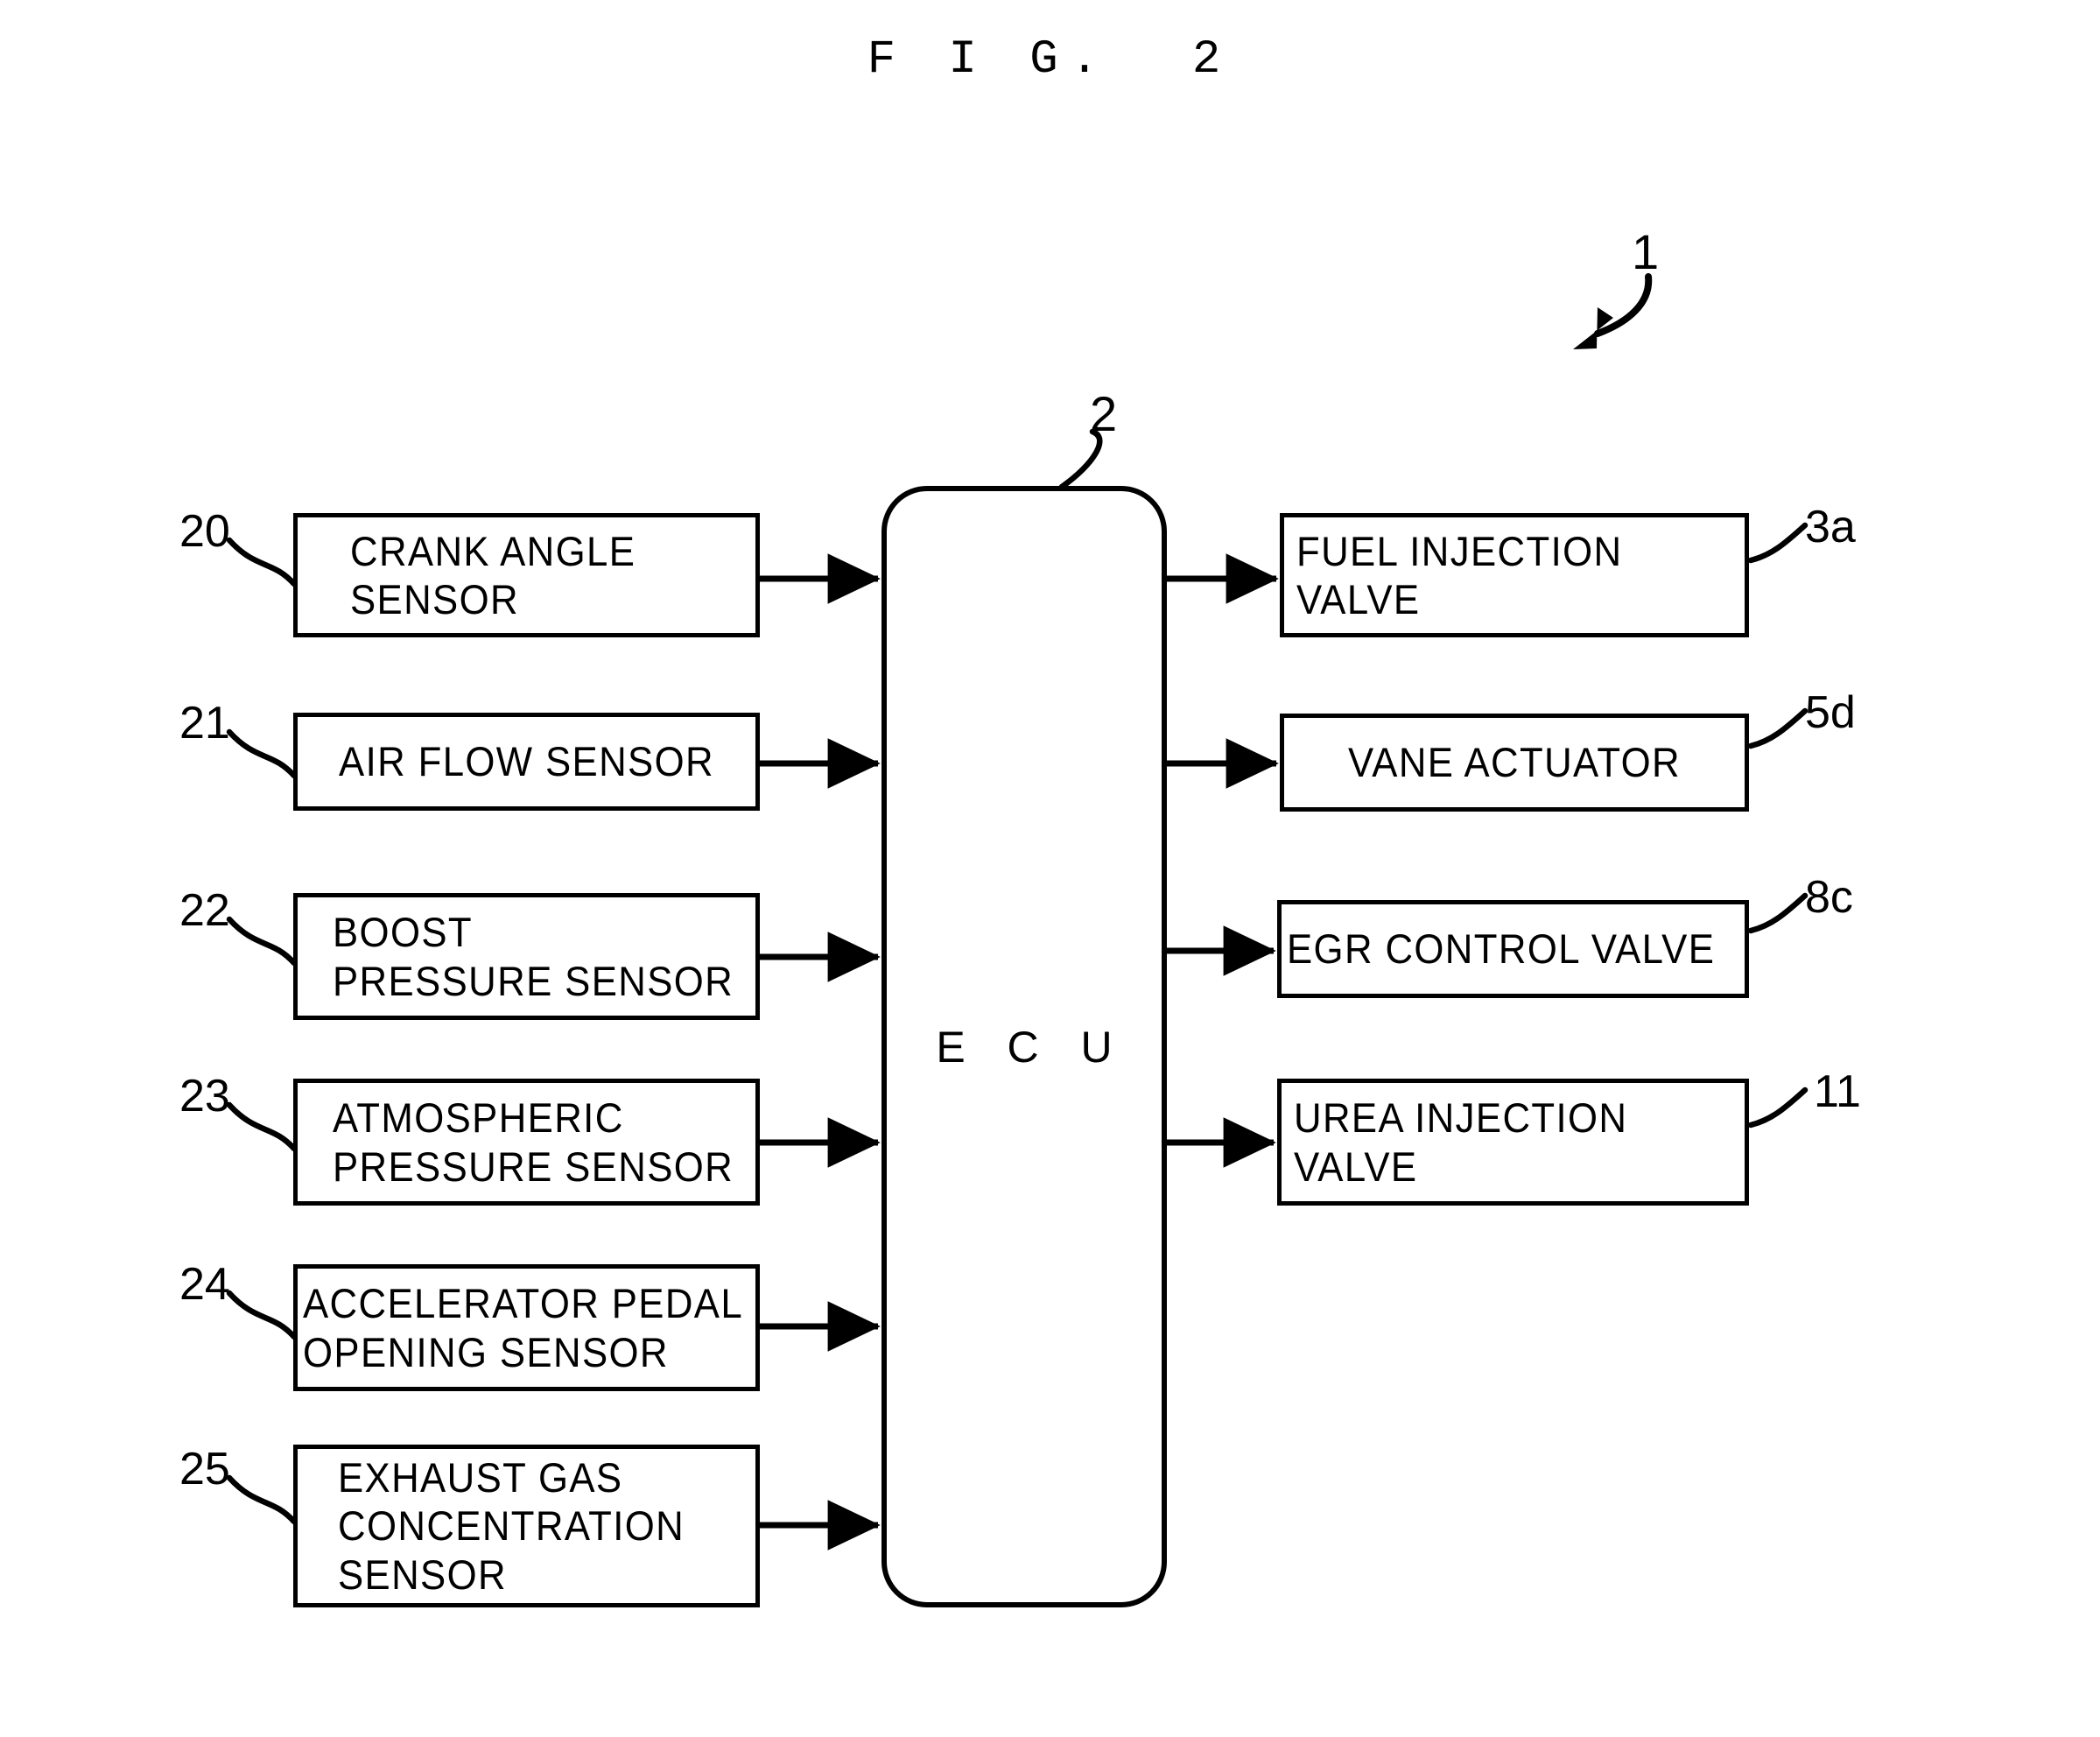  Describe the element at coordinates (820, 1052) in the screenshot. I see `input-connectors` at that location.